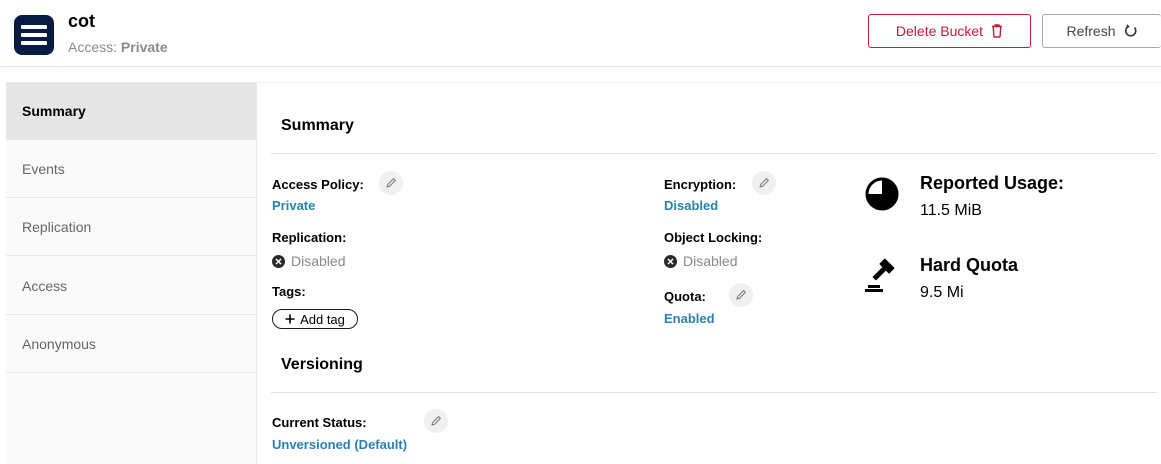  What do you see at coordinates (81, 21) in the screenshot?
I see `bucket-name: cot` at bounding box center [81, 21].